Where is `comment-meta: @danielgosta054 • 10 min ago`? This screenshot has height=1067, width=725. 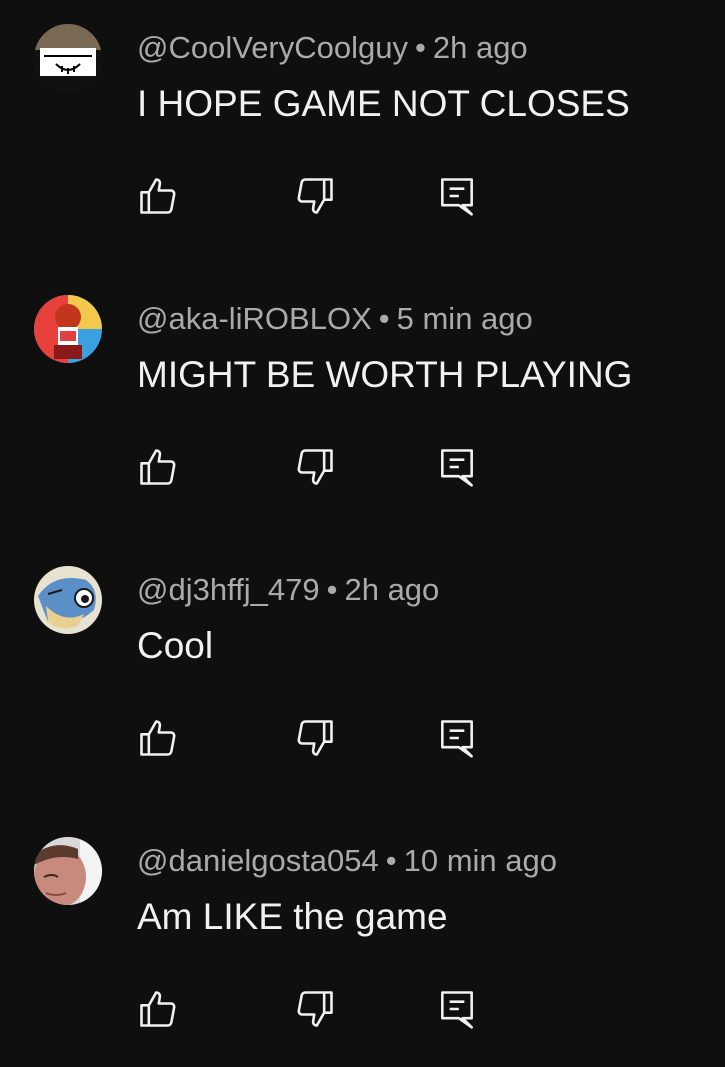
comment-meta: @danielgosta054 • 10 min ago is located at coordinates (347, 861).